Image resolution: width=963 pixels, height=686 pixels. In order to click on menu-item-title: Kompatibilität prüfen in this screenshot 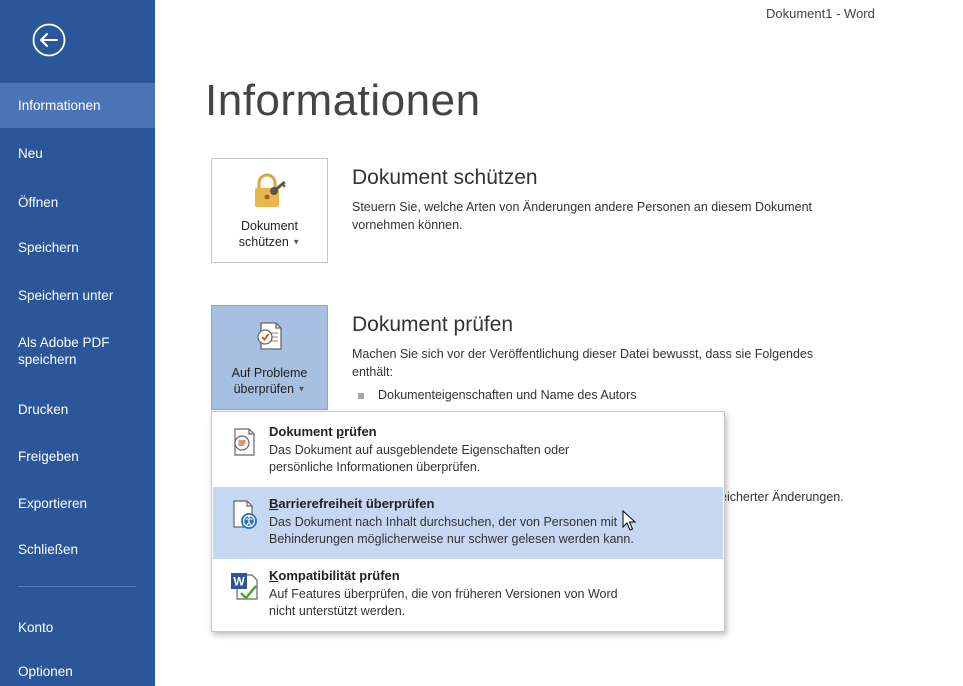, I will do `click(334, 575)`.